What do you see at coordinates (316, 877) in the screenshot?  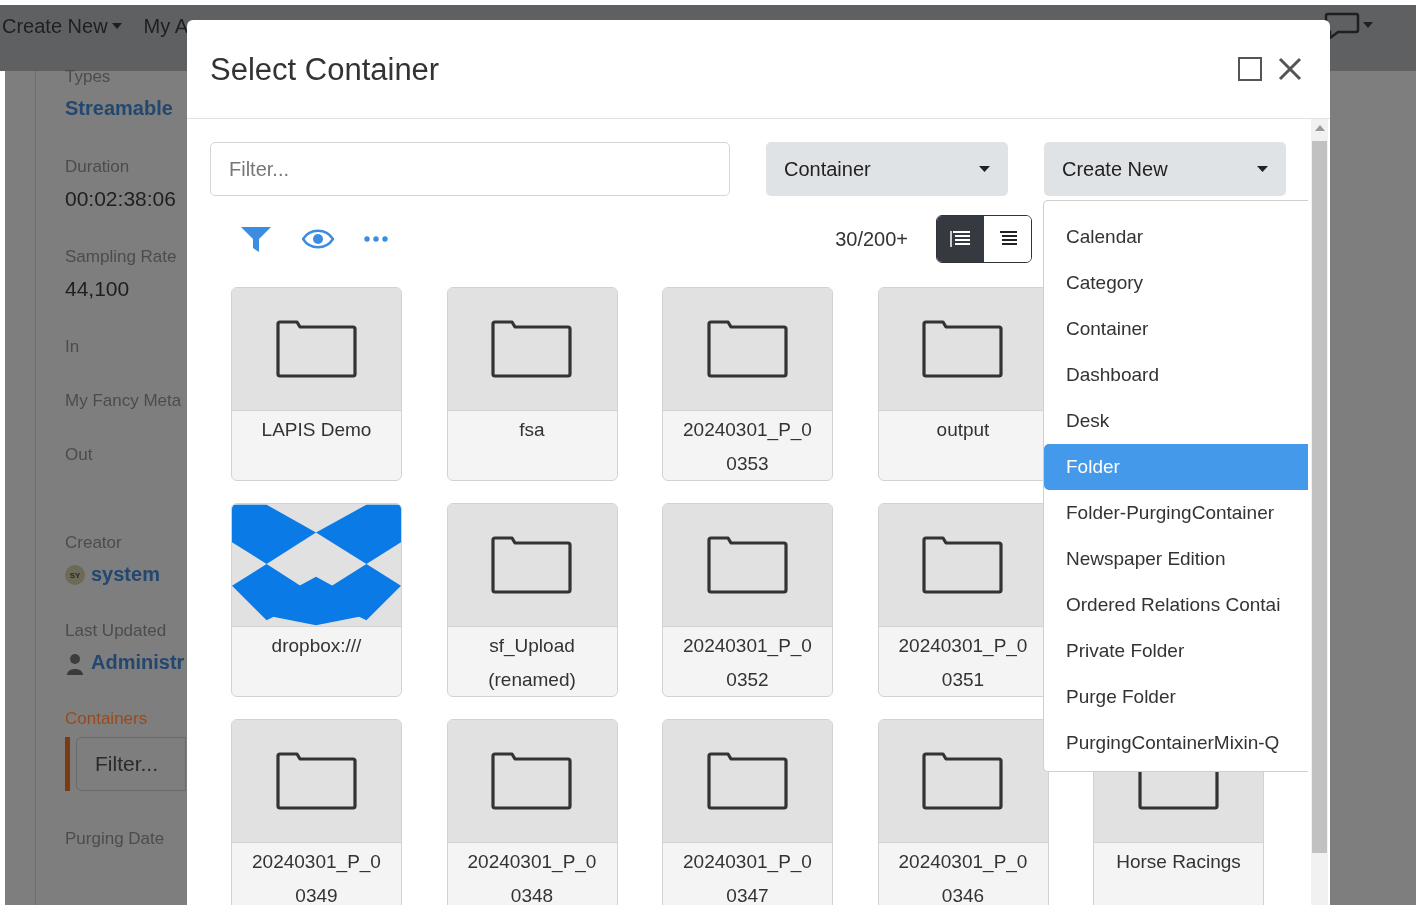 I see `tile-label: 20240301_P_00349` at bounding box center [316, 877].